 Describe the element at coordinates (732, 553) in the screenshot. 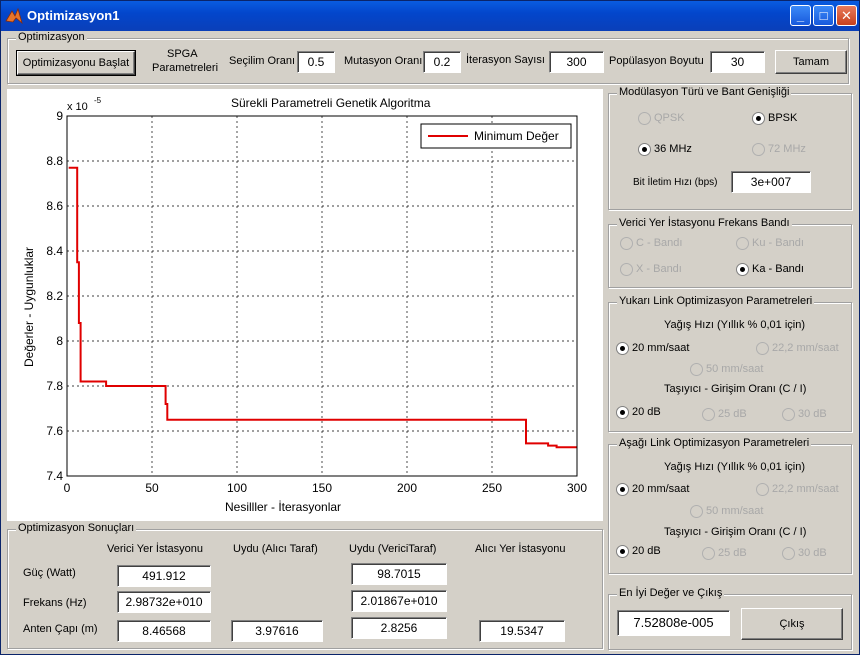

I see `downlink-25db-label: 25 dB` at that location.